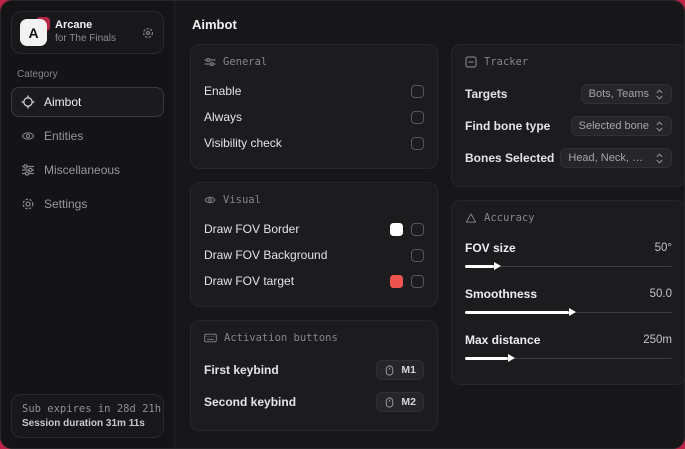 This screenshot has width=685, height=449. I want to click on fov-border-color-swatch, so click(396, 229).